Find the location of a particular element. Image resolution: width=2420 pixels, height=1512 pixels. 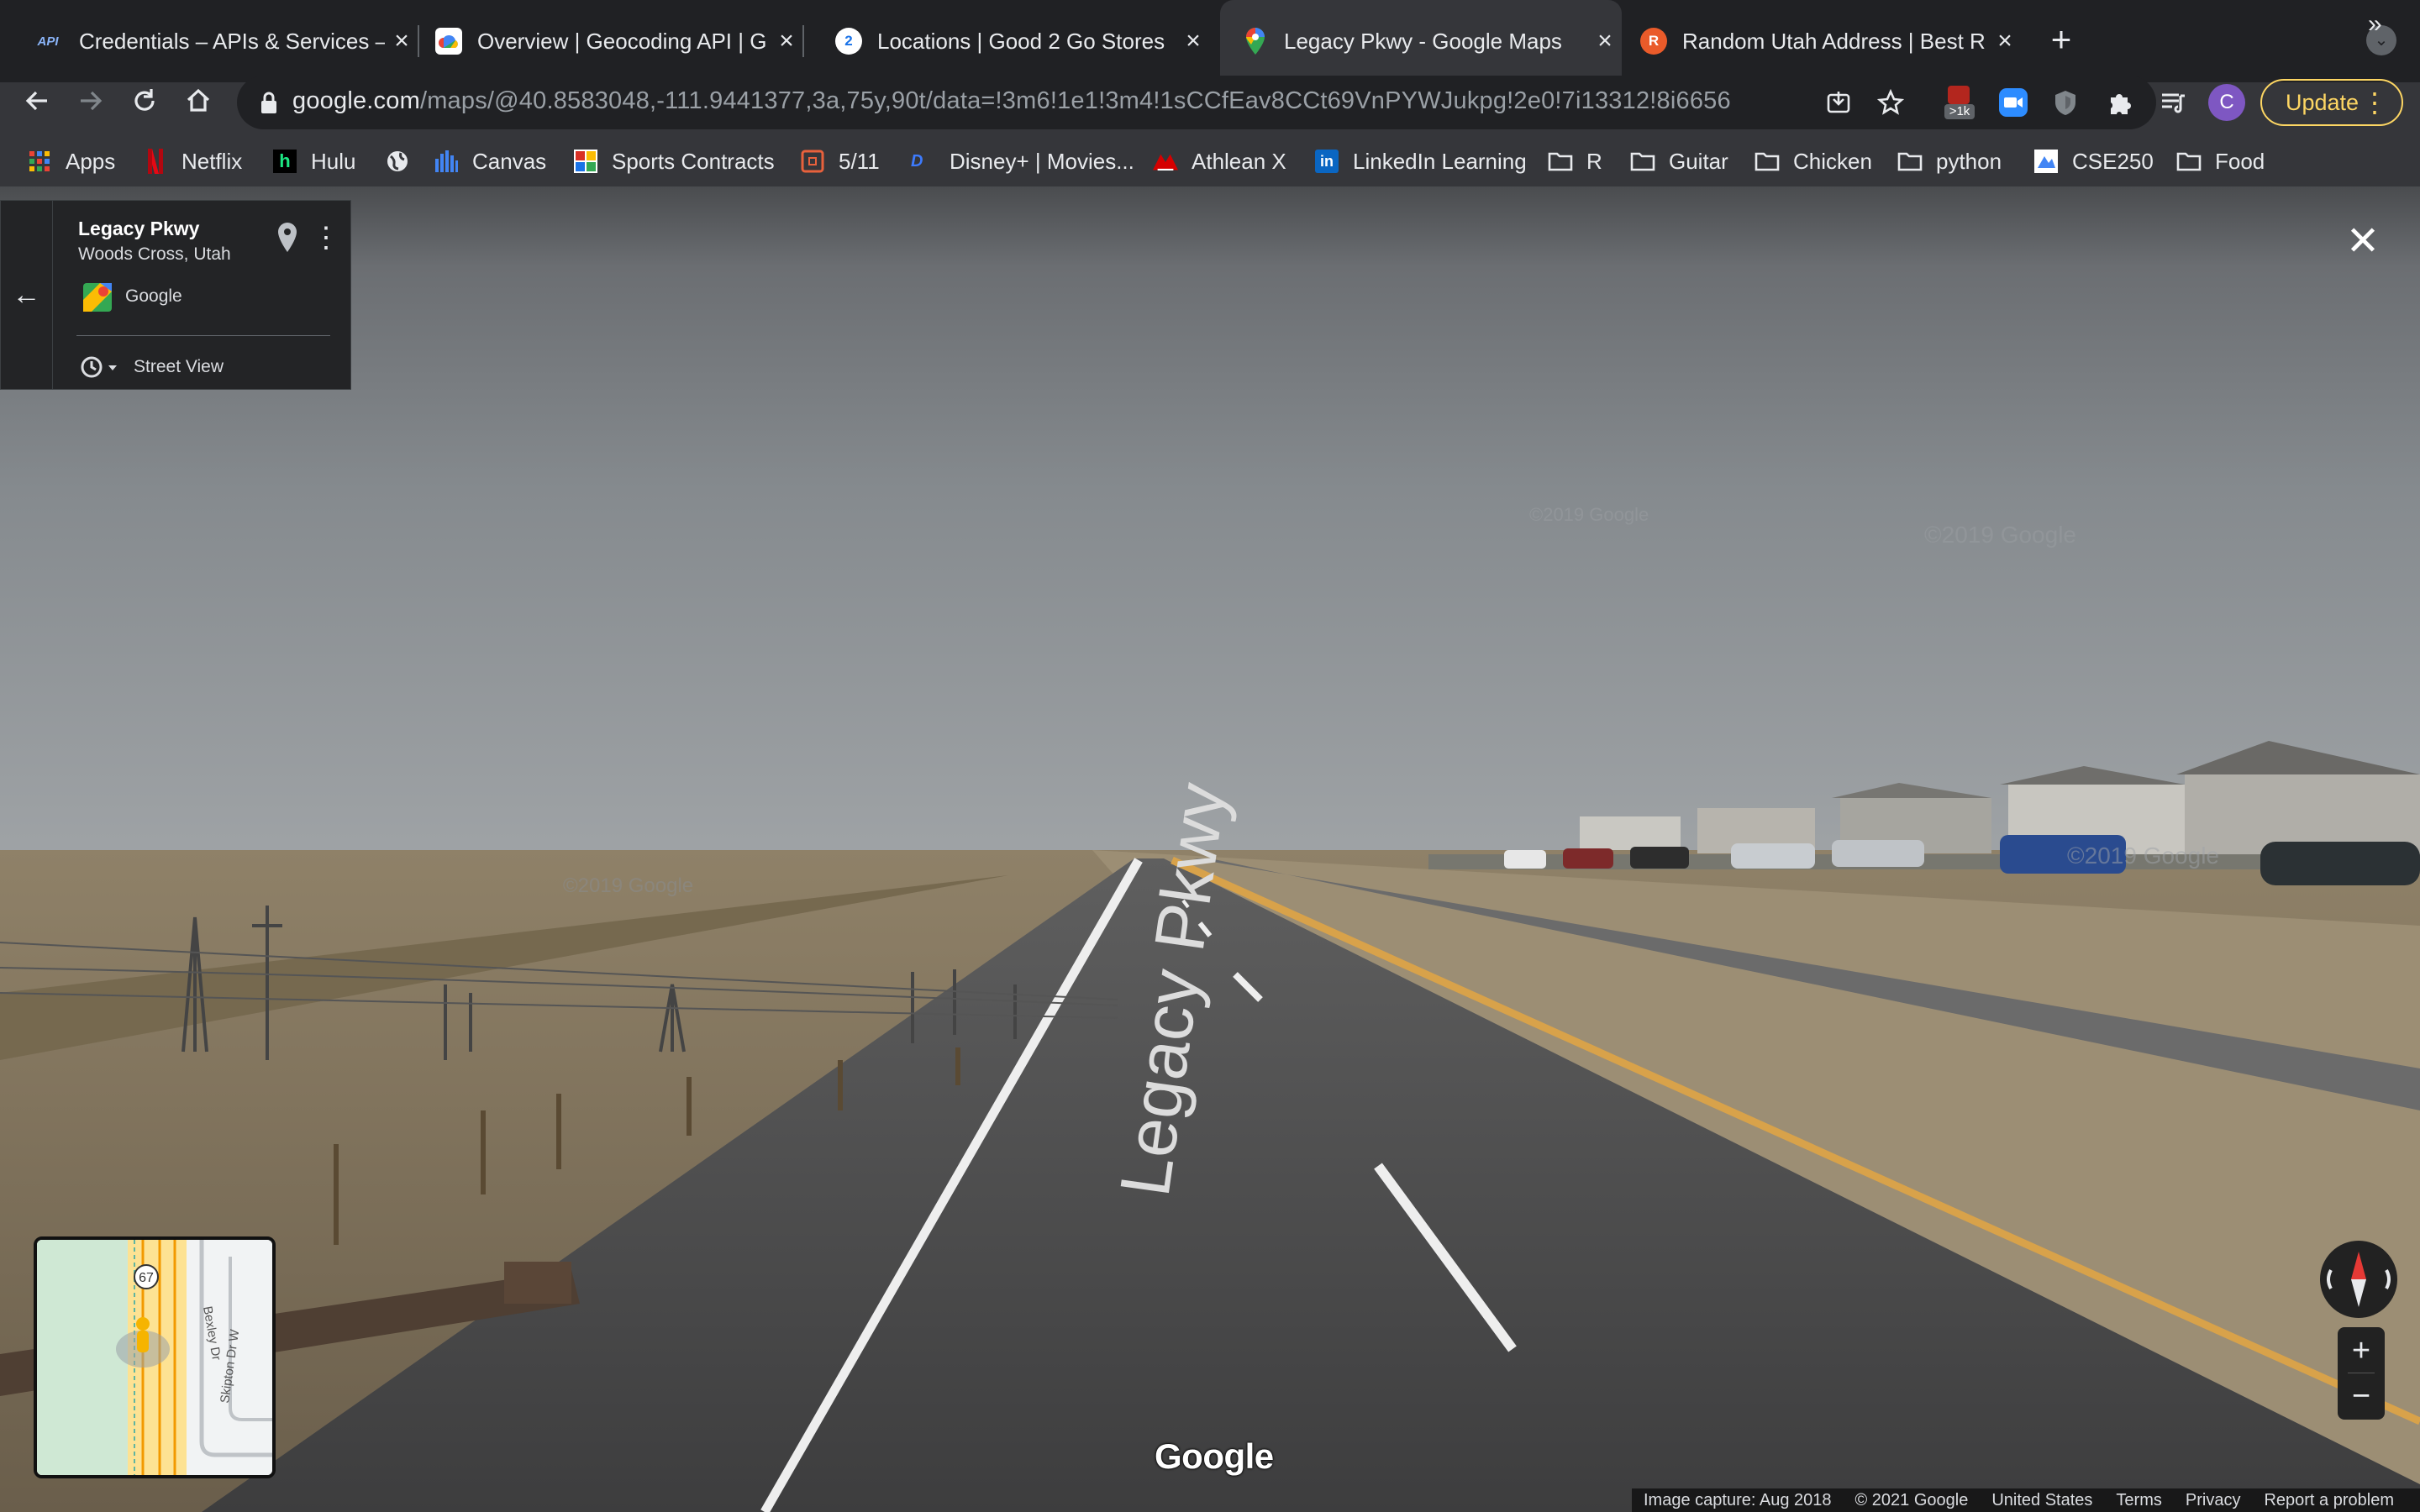

bookmark-r: R is located at coordinates (1575, 161).